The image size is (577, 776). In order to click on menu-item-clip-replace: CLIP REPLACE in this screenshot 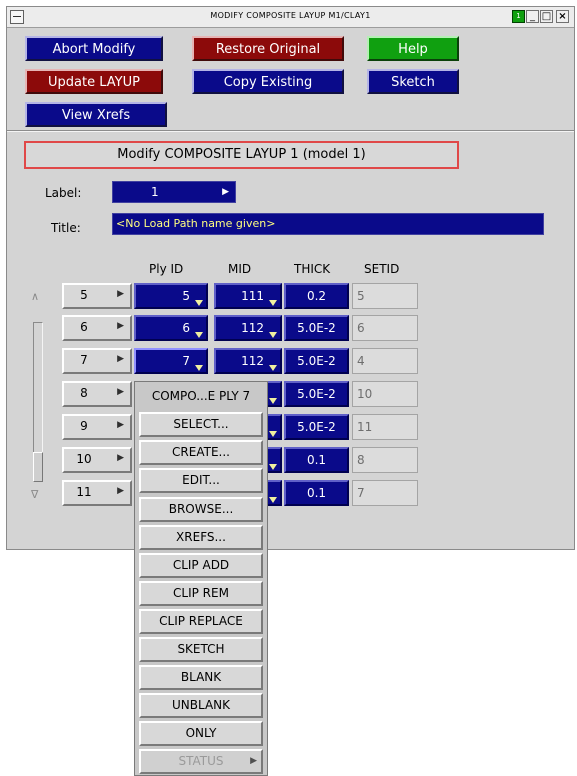, I will do `click(201, 621)`.